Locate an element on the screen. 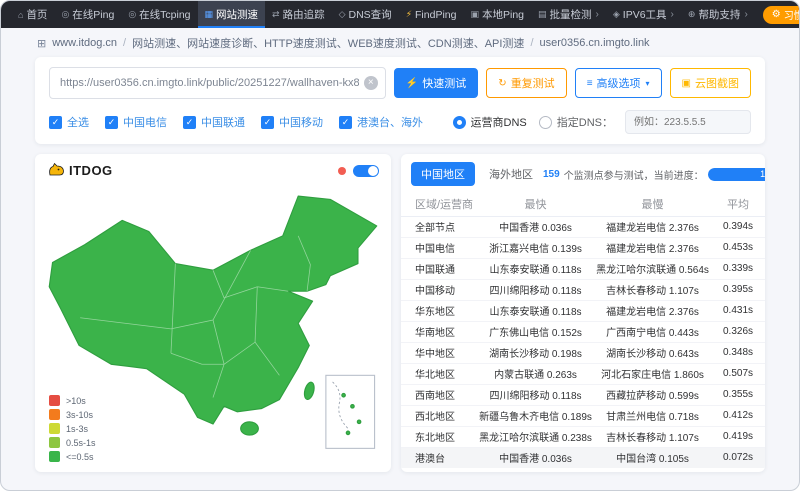 The width and height of the screenshot is (800, 491). cell-fastest: 四川绵阳移动 0.118s is located at coordinates (535, 395).